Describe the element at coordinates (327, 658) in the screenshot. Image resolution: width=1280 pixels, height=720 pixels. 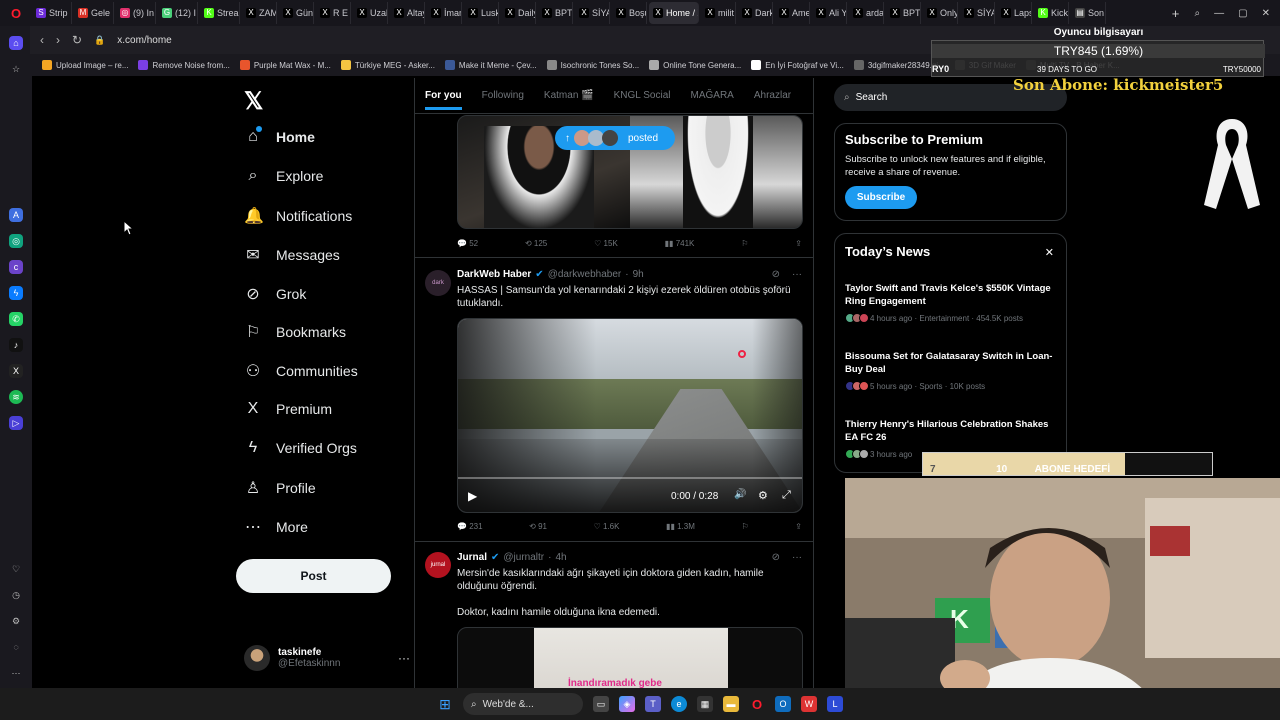
I see `account-switcher: taskinefe @Efetaskinnn ···` at that location.